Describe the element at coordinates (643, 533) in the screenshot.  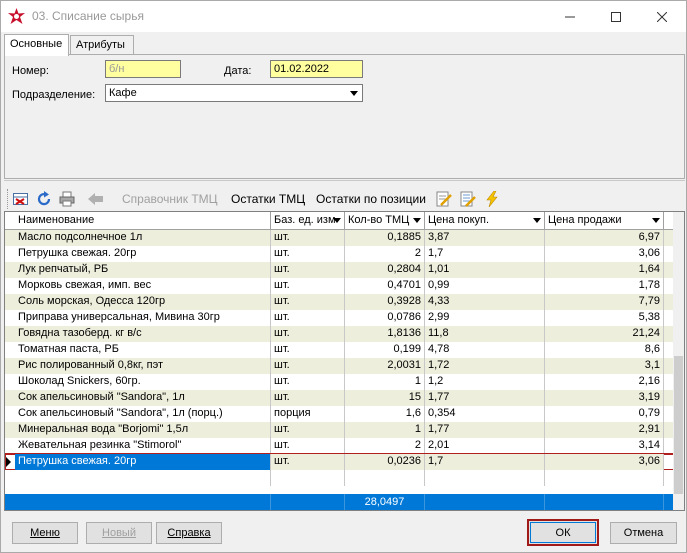
I see `cancel-button: Отмена` at that location.